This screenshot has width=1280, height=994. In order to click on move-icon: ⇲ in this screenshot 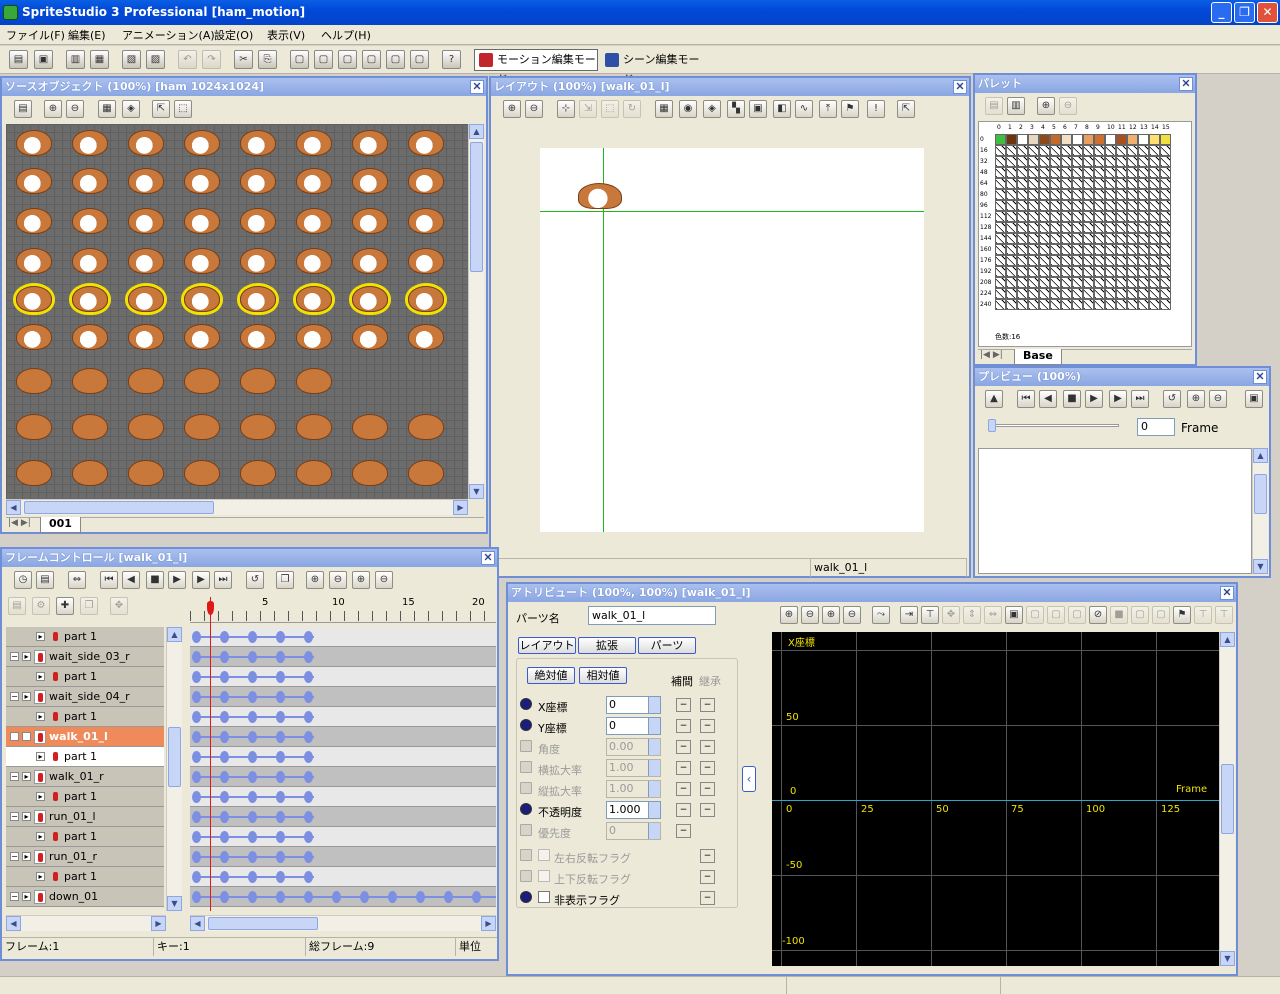, I will do `click(588, 109)`.